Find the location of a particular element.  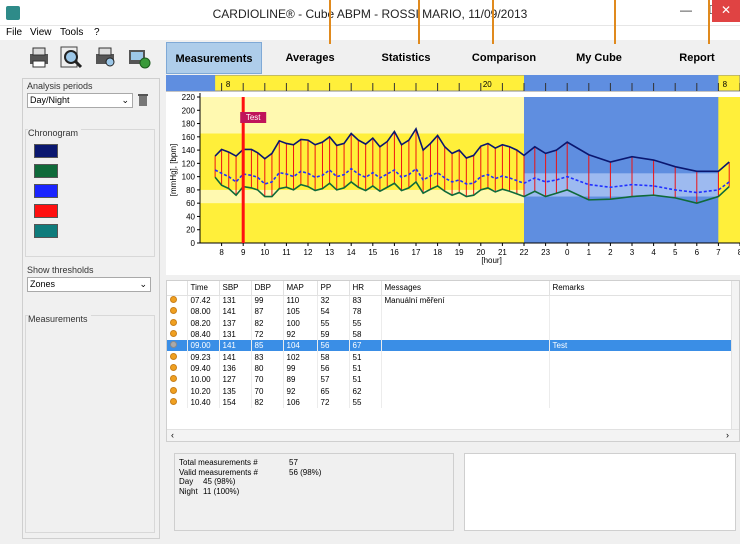

table-row: 09.40 136 80 99 56 51 is located at coordinates (450, 368).